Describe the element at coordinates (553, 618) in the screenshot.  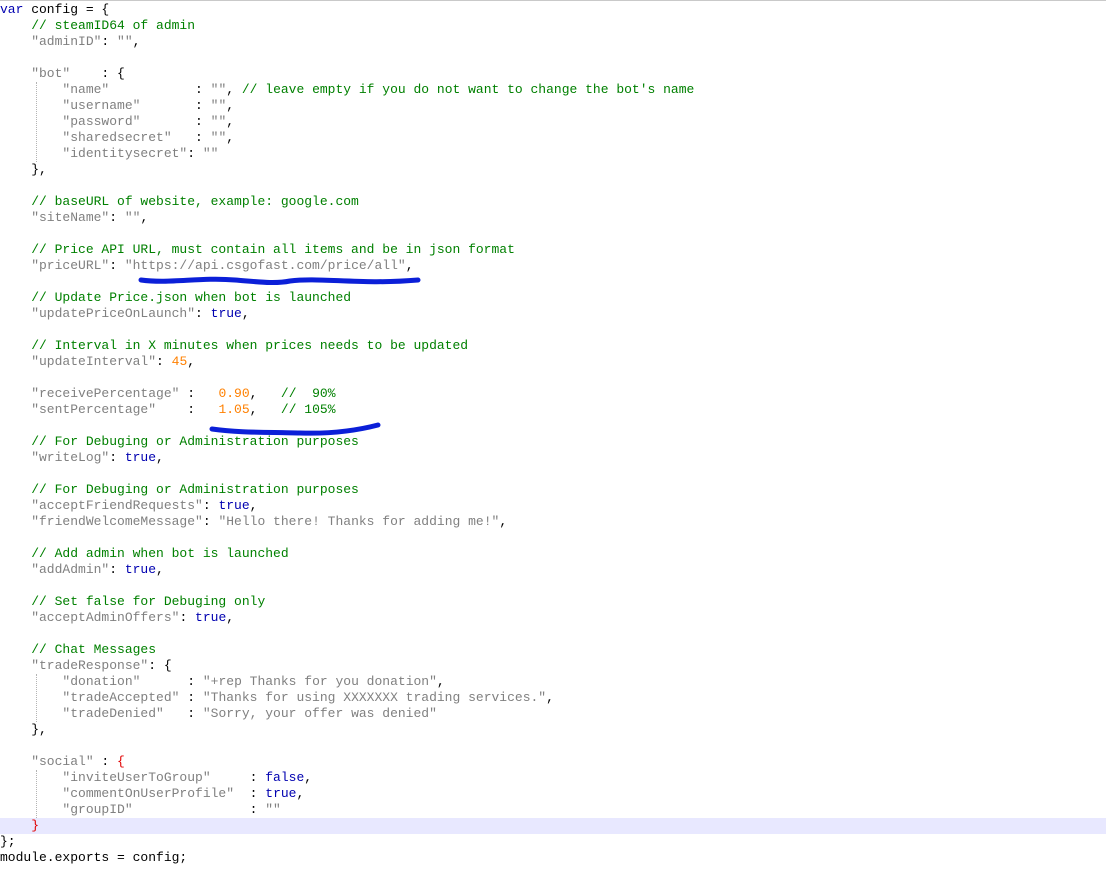
I see `code-line: "acceptAdminOffers": true,` at that location.